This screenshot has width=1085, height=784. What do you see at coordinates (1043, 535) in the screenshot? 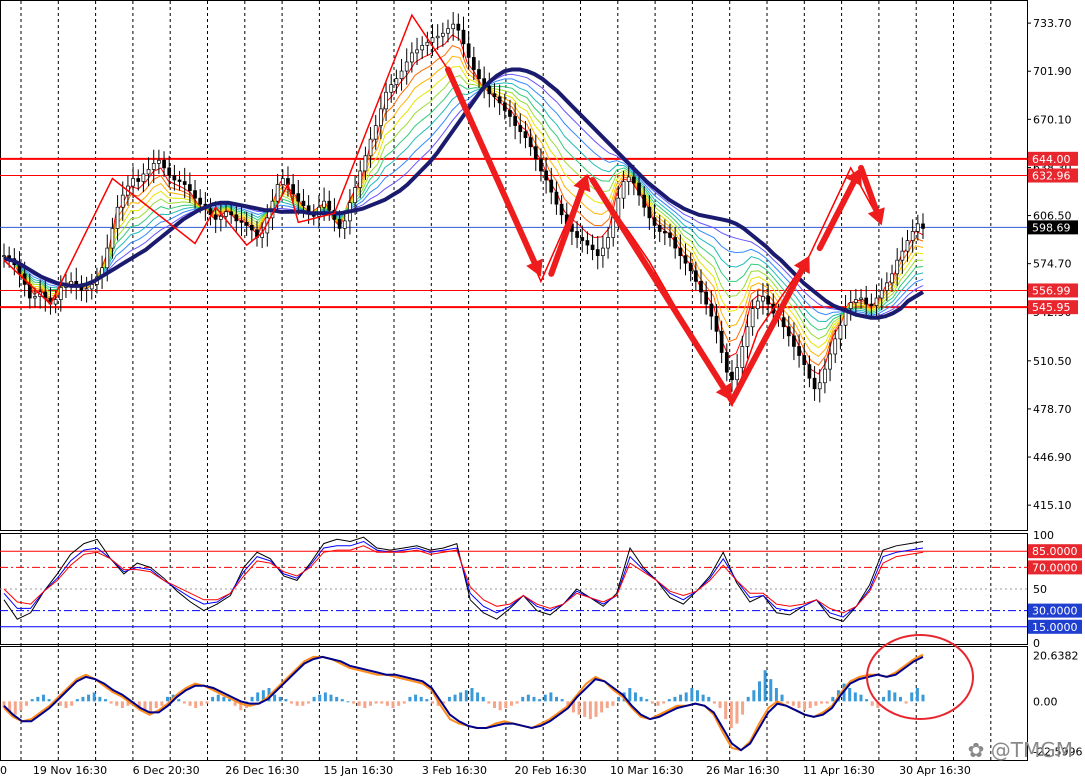
I see `stochastic-tick-label: 100` at bounding box center [1043, 535].